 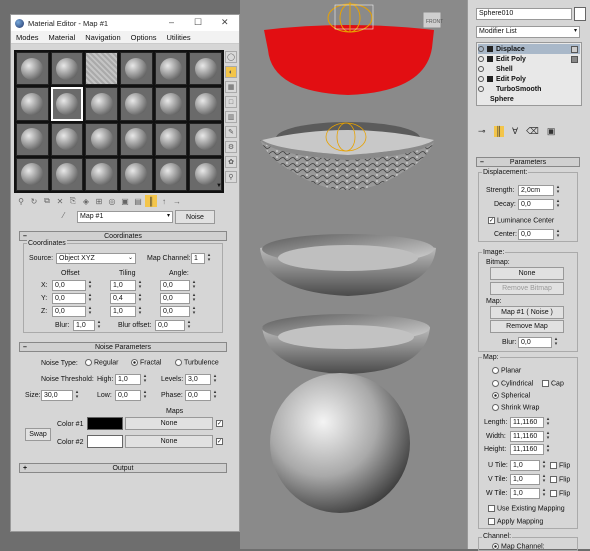 What do you see at coordinates (545, 383) in the screenshot?
I see `cap-checkbox` at bounding box center [545, 383].